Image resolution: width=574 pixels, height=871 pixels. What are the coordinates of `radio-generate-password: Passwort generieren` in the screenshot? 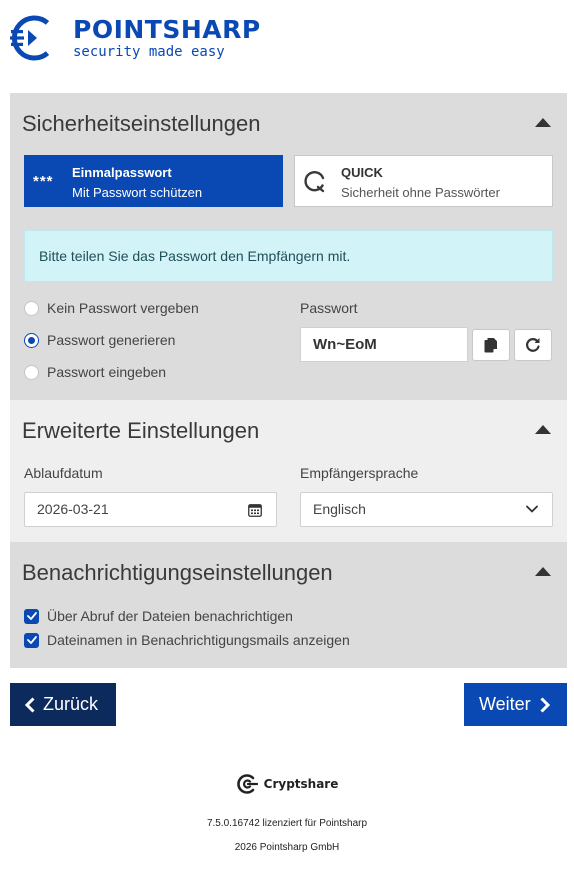 It's located at (99, 340).